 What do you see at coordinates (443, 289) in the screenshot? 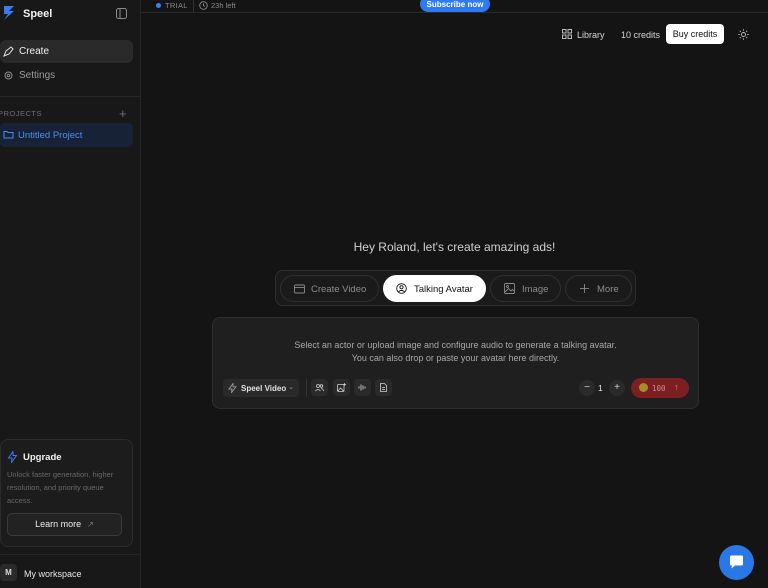
I see `tab-label: Talking Avatar` at bounding box center [443, 289].